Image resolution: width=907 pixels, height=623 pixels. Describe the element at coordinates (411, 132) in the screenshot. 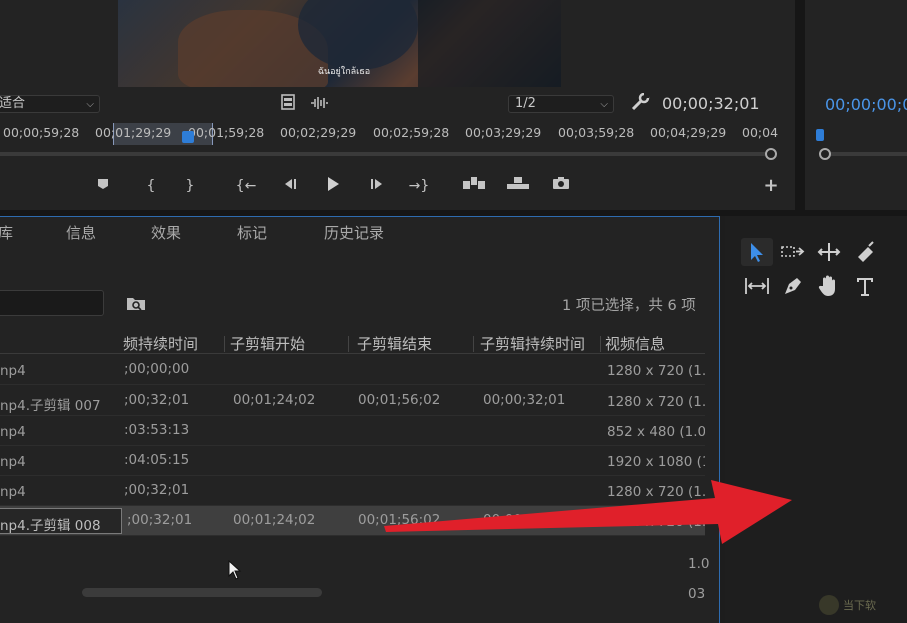

I see `ruler-label: 00;02;59;28` at that location.